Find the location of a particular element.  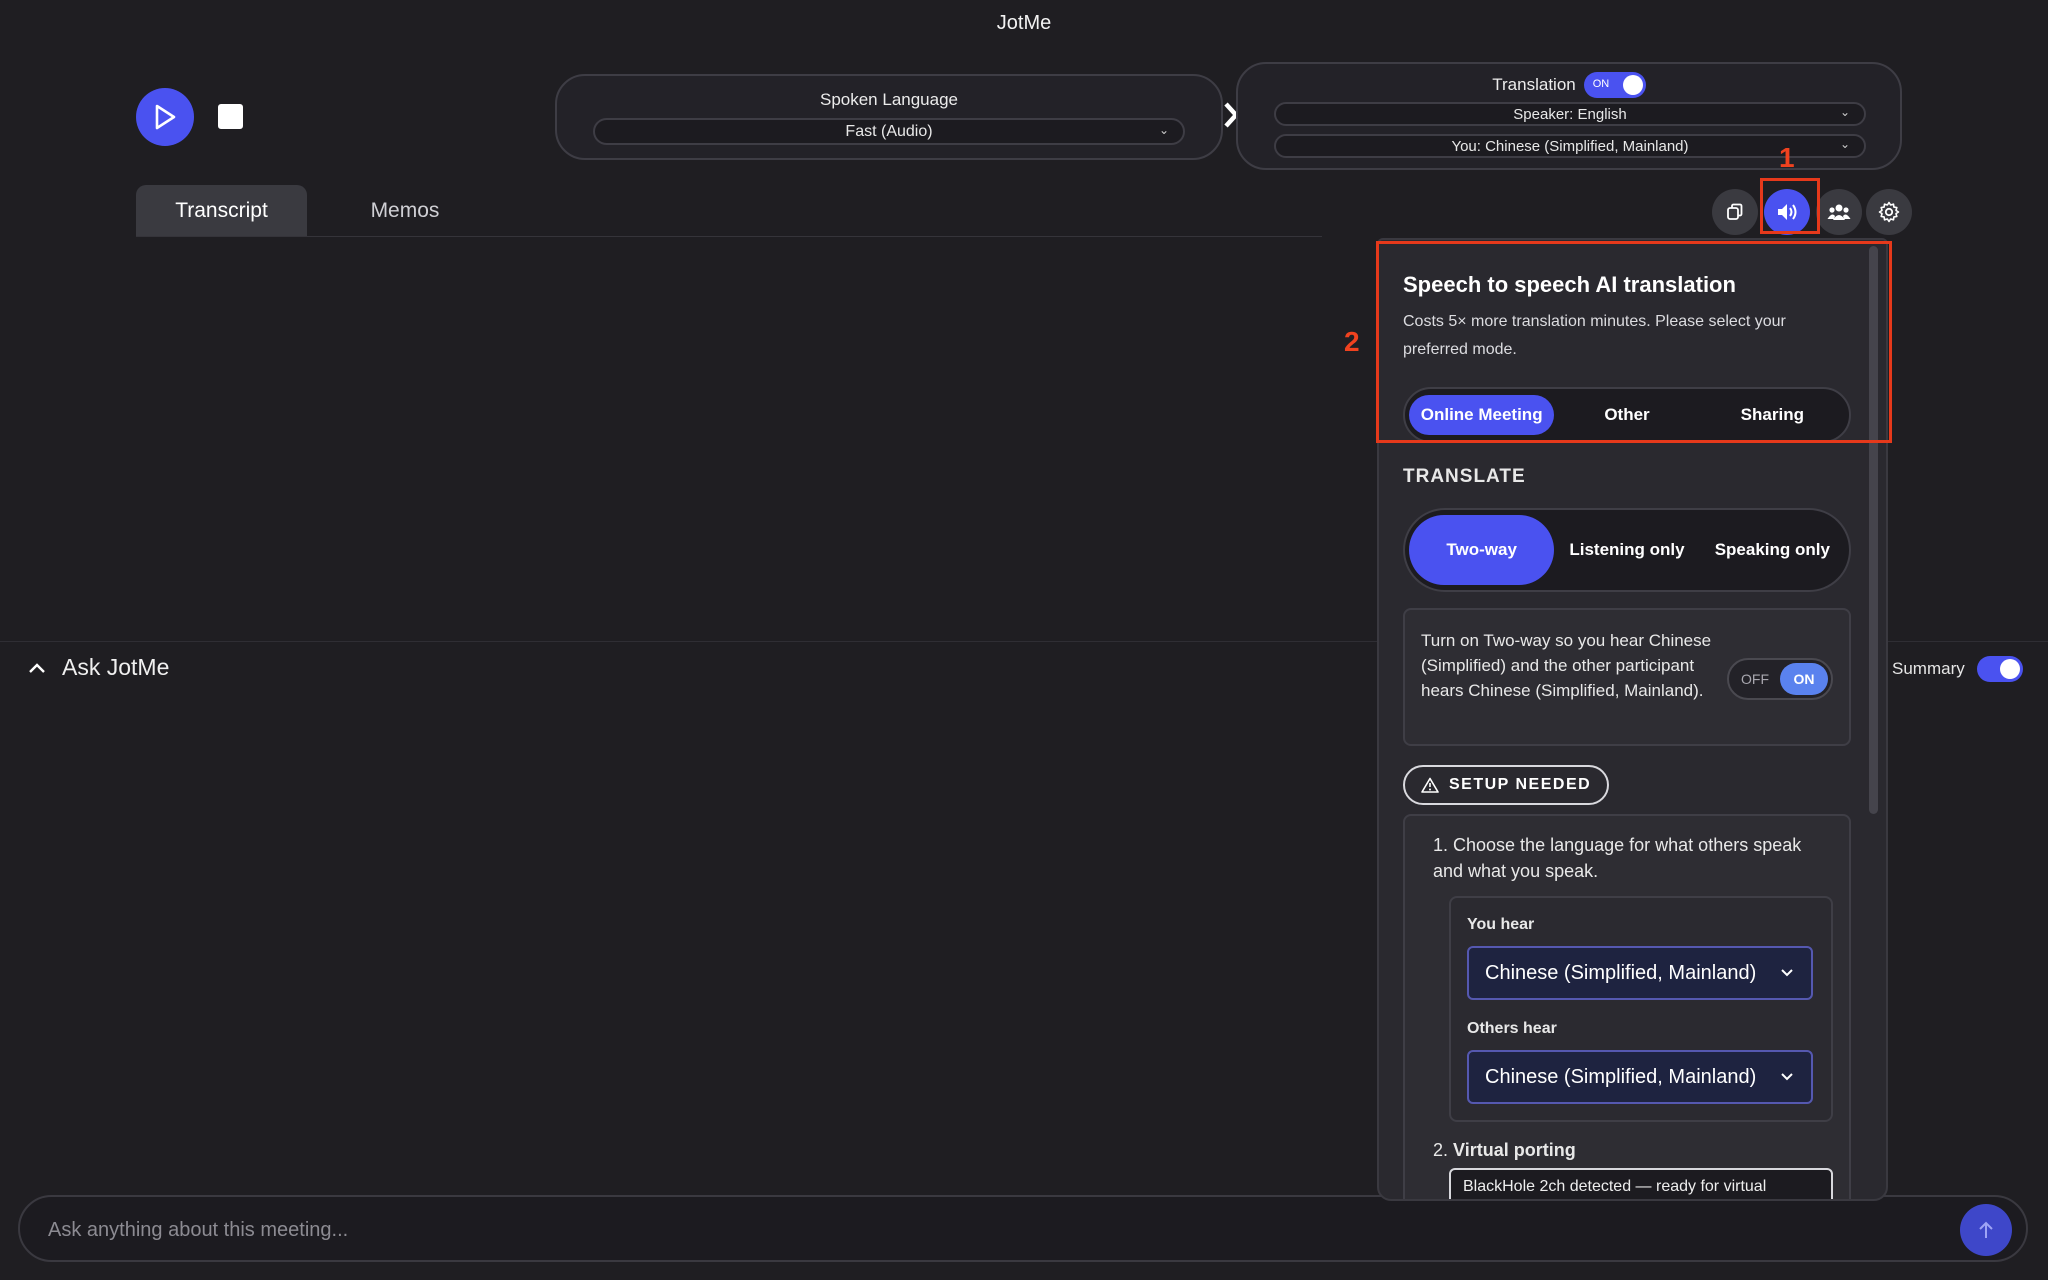

two-way-toggle: OFF ON is located at coordinates (1780, 679).